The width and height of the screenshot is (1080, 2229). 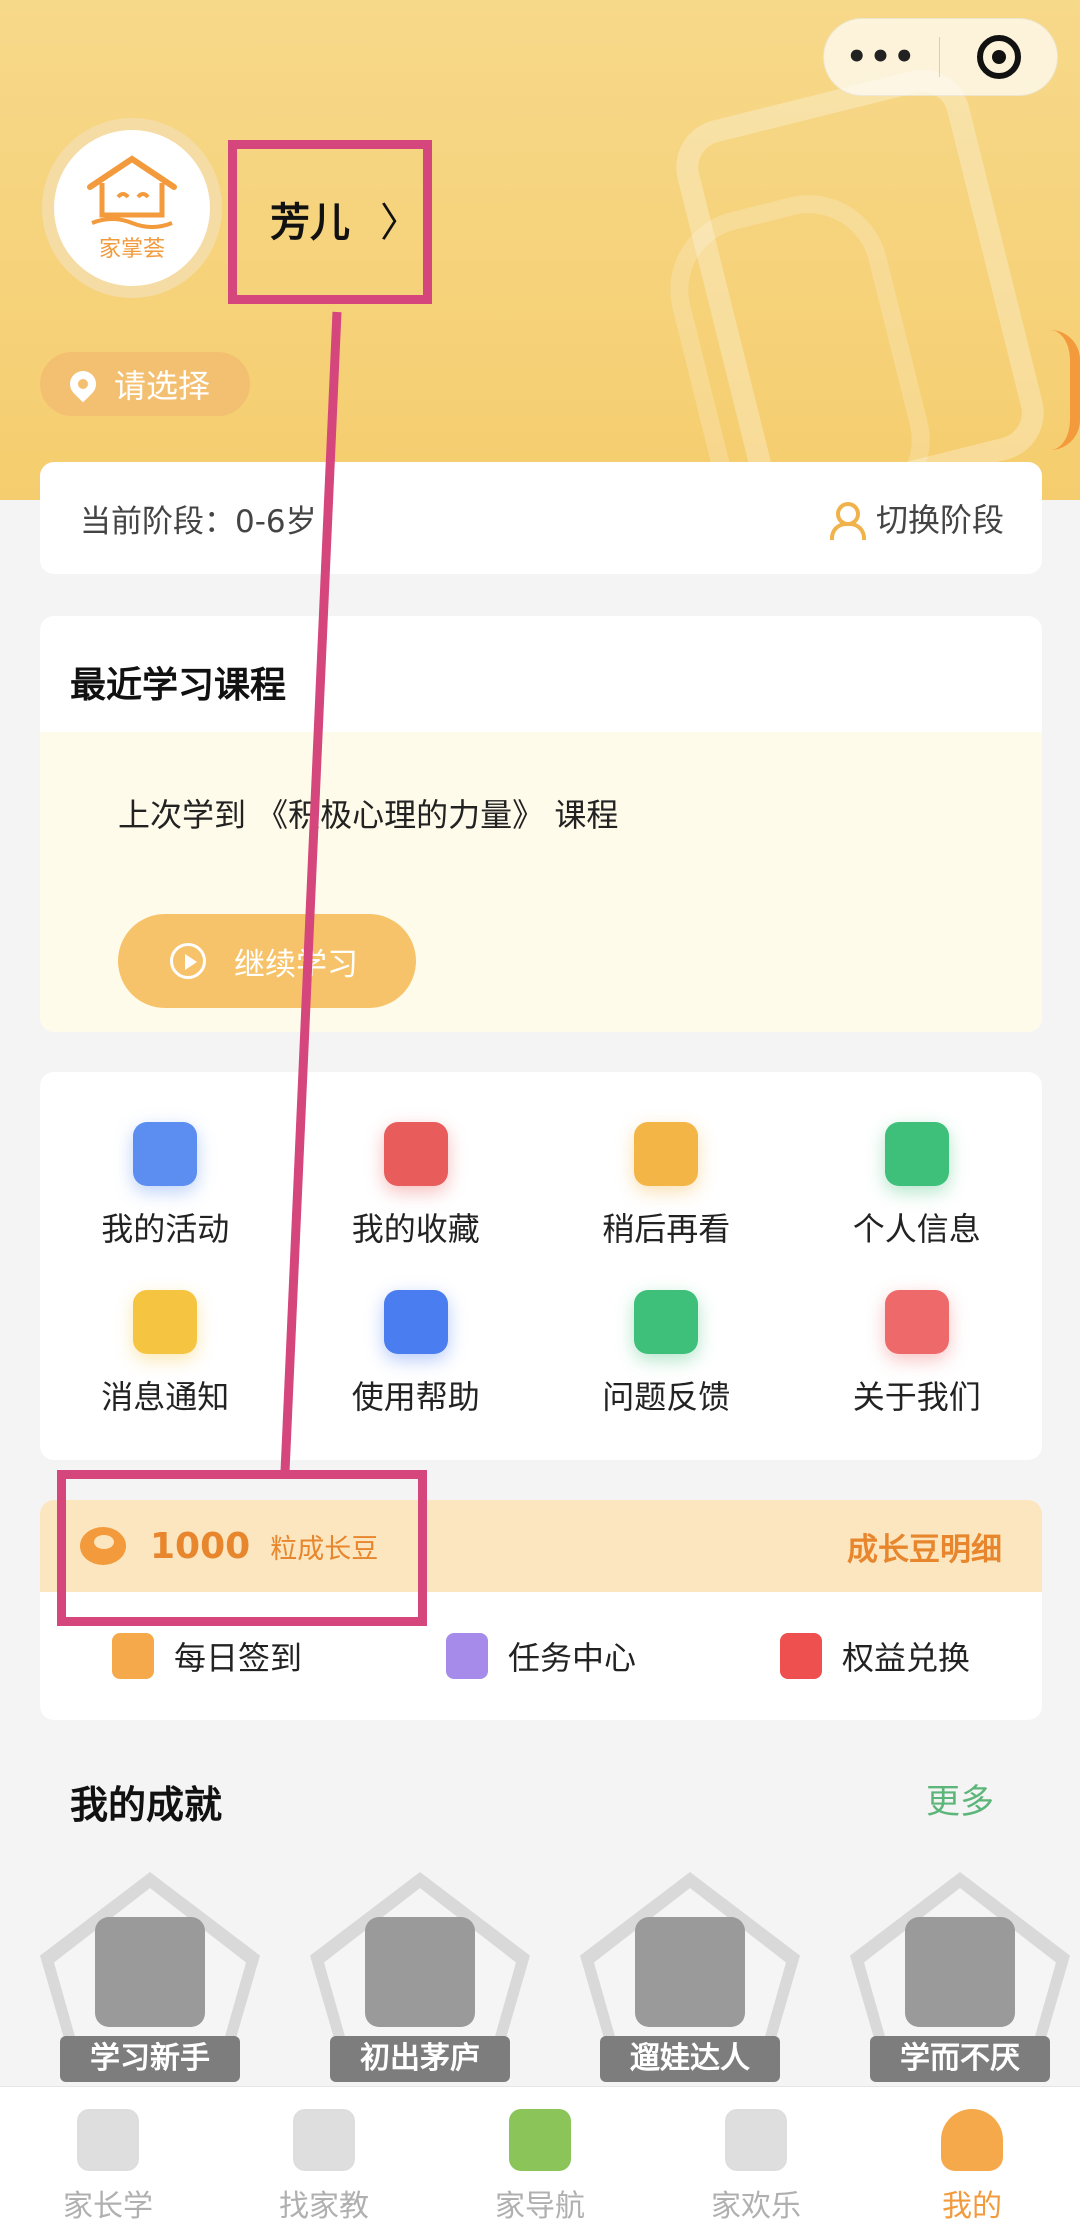 I want to click on heart-tag-icon, so click(x=415, y=1154).